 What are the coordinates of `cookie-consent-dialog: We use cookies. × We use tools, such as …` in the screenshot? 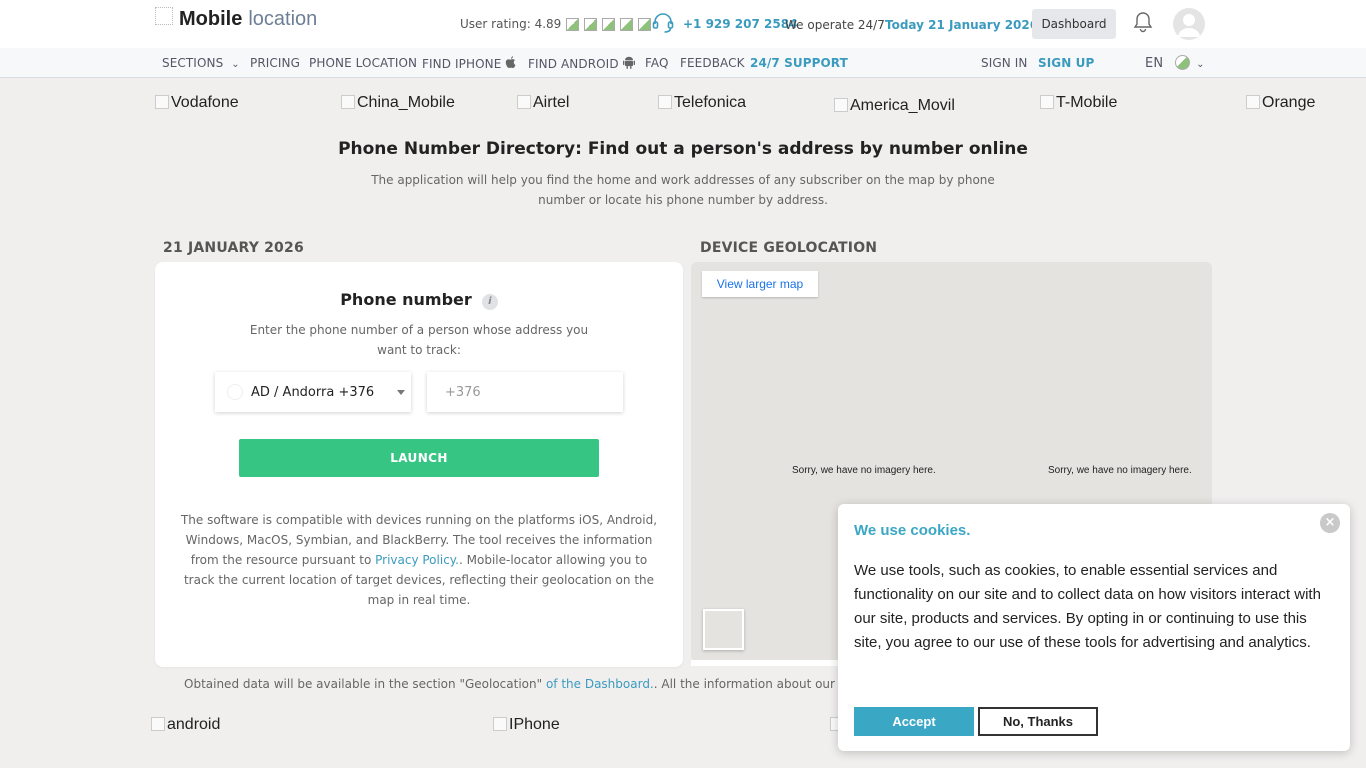 It's located at (1094, 627).